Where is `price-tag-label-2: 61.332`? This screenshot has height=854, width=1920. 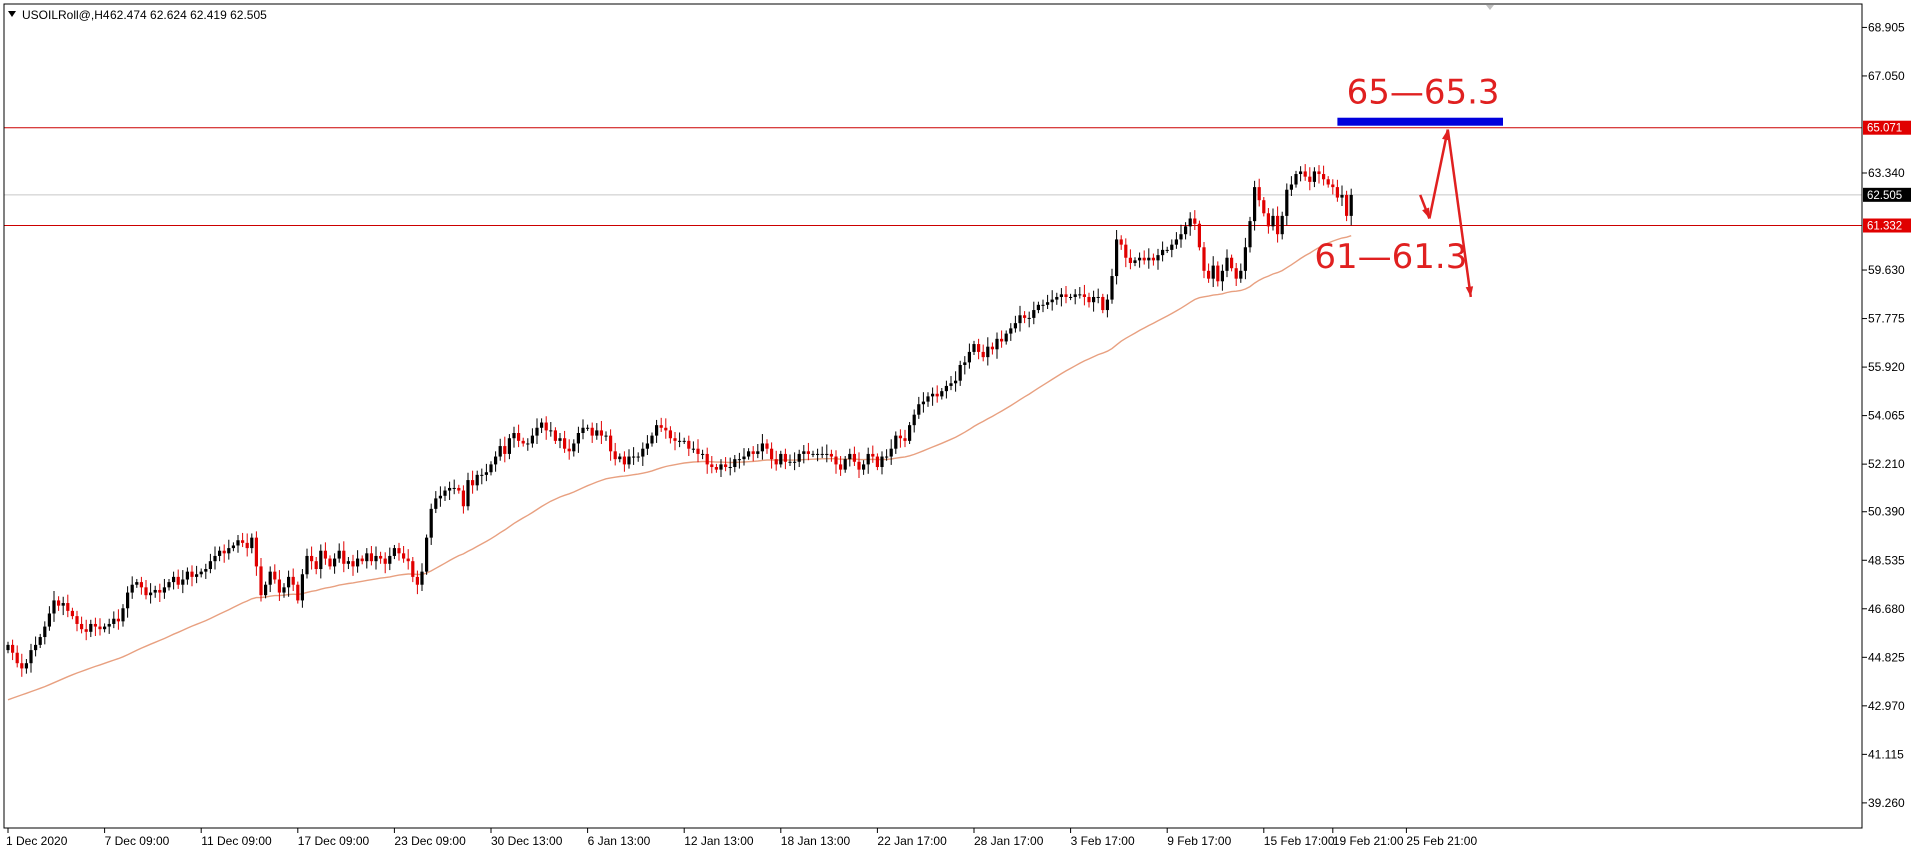
price-tag-label-2: 61.332 is located at coordinates (1884, 227).